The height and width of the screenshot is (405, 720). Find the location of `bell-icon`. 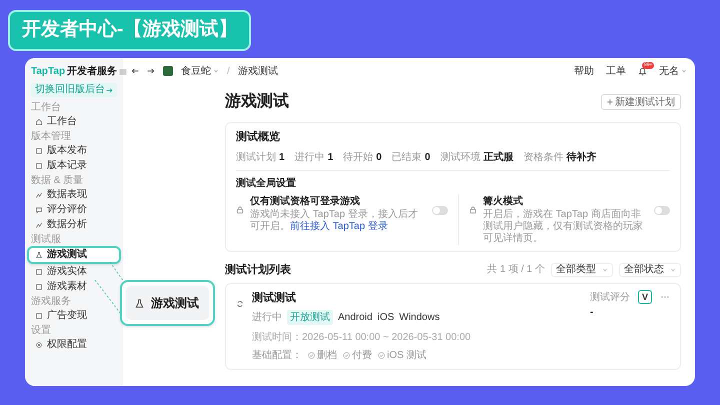

bell-icon is located at coordinates (642, 71).